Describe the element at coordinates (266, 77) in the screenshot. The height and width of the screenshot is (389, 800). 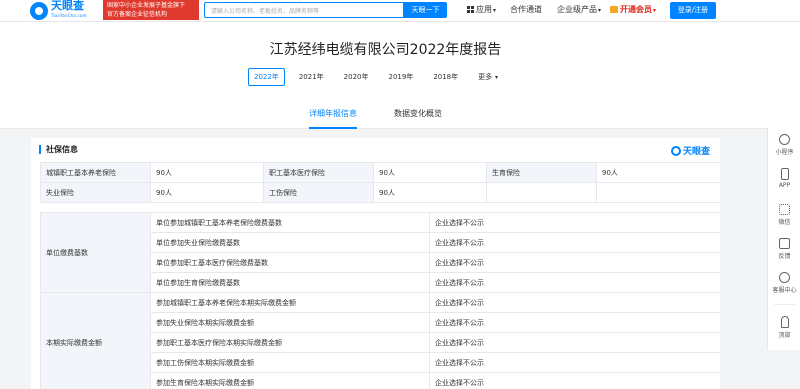
I see `year-tab-2022: 2022年` at that location.